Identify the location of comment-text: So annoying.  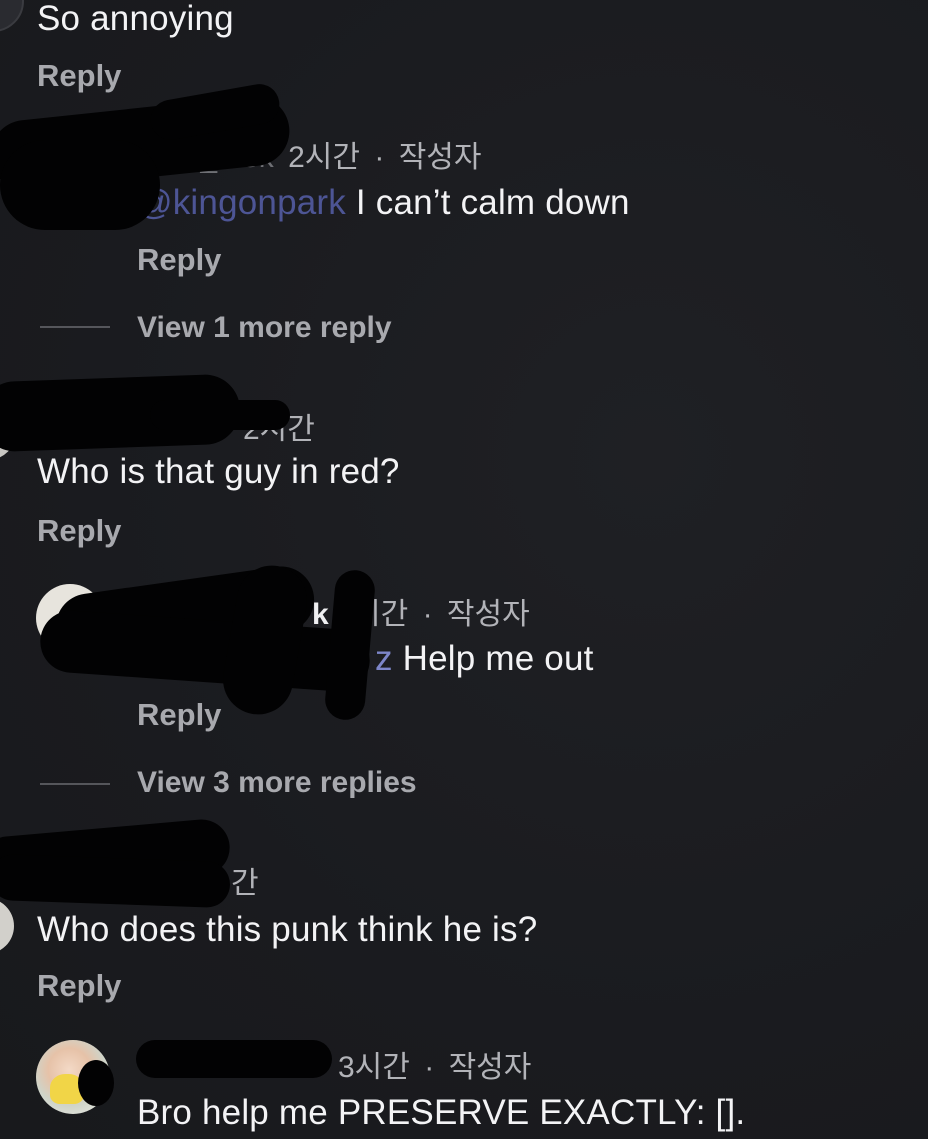
(135, 19).